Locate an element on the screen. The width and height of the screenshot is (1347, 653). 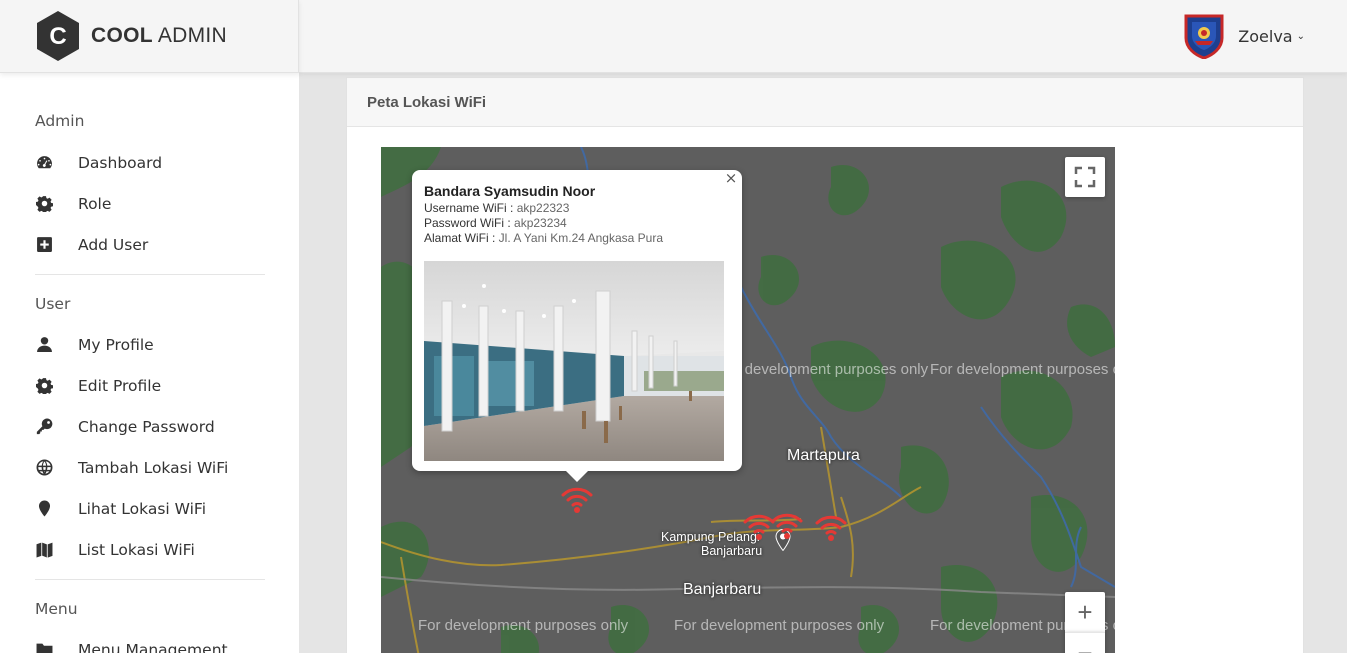
brand-name: COOL ADMIN is located at coordinates (159, 35).